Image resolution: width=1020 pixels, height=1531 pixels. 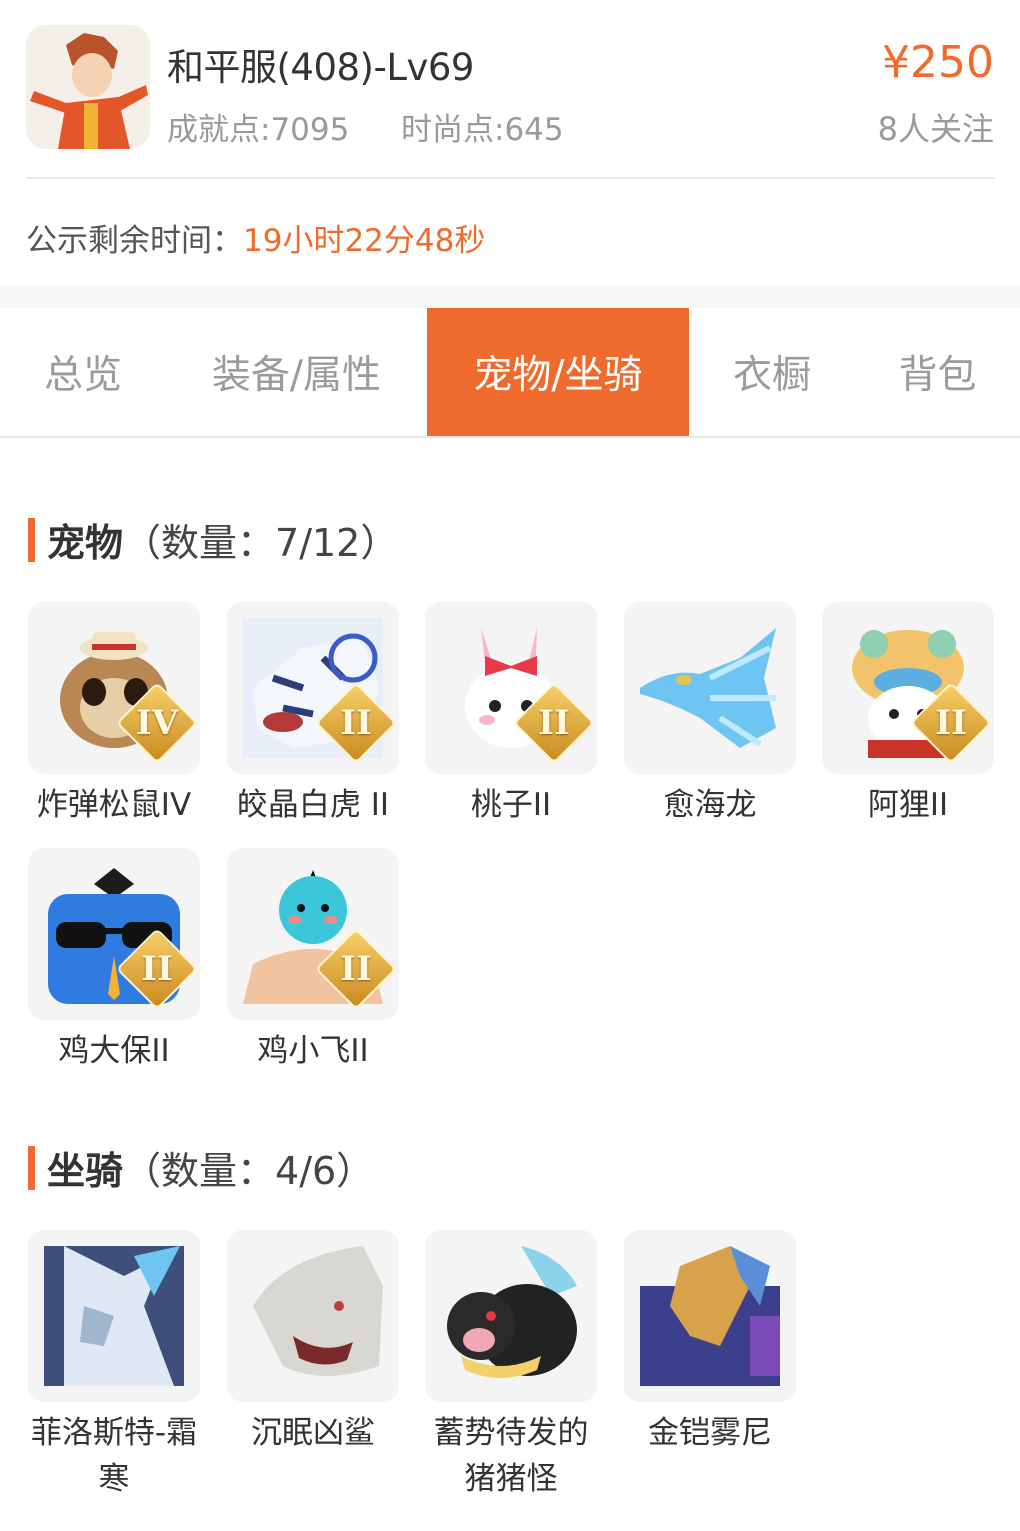 I want to click on pet-item: II 皎晶白虎 II, so click(x=313, y=715).